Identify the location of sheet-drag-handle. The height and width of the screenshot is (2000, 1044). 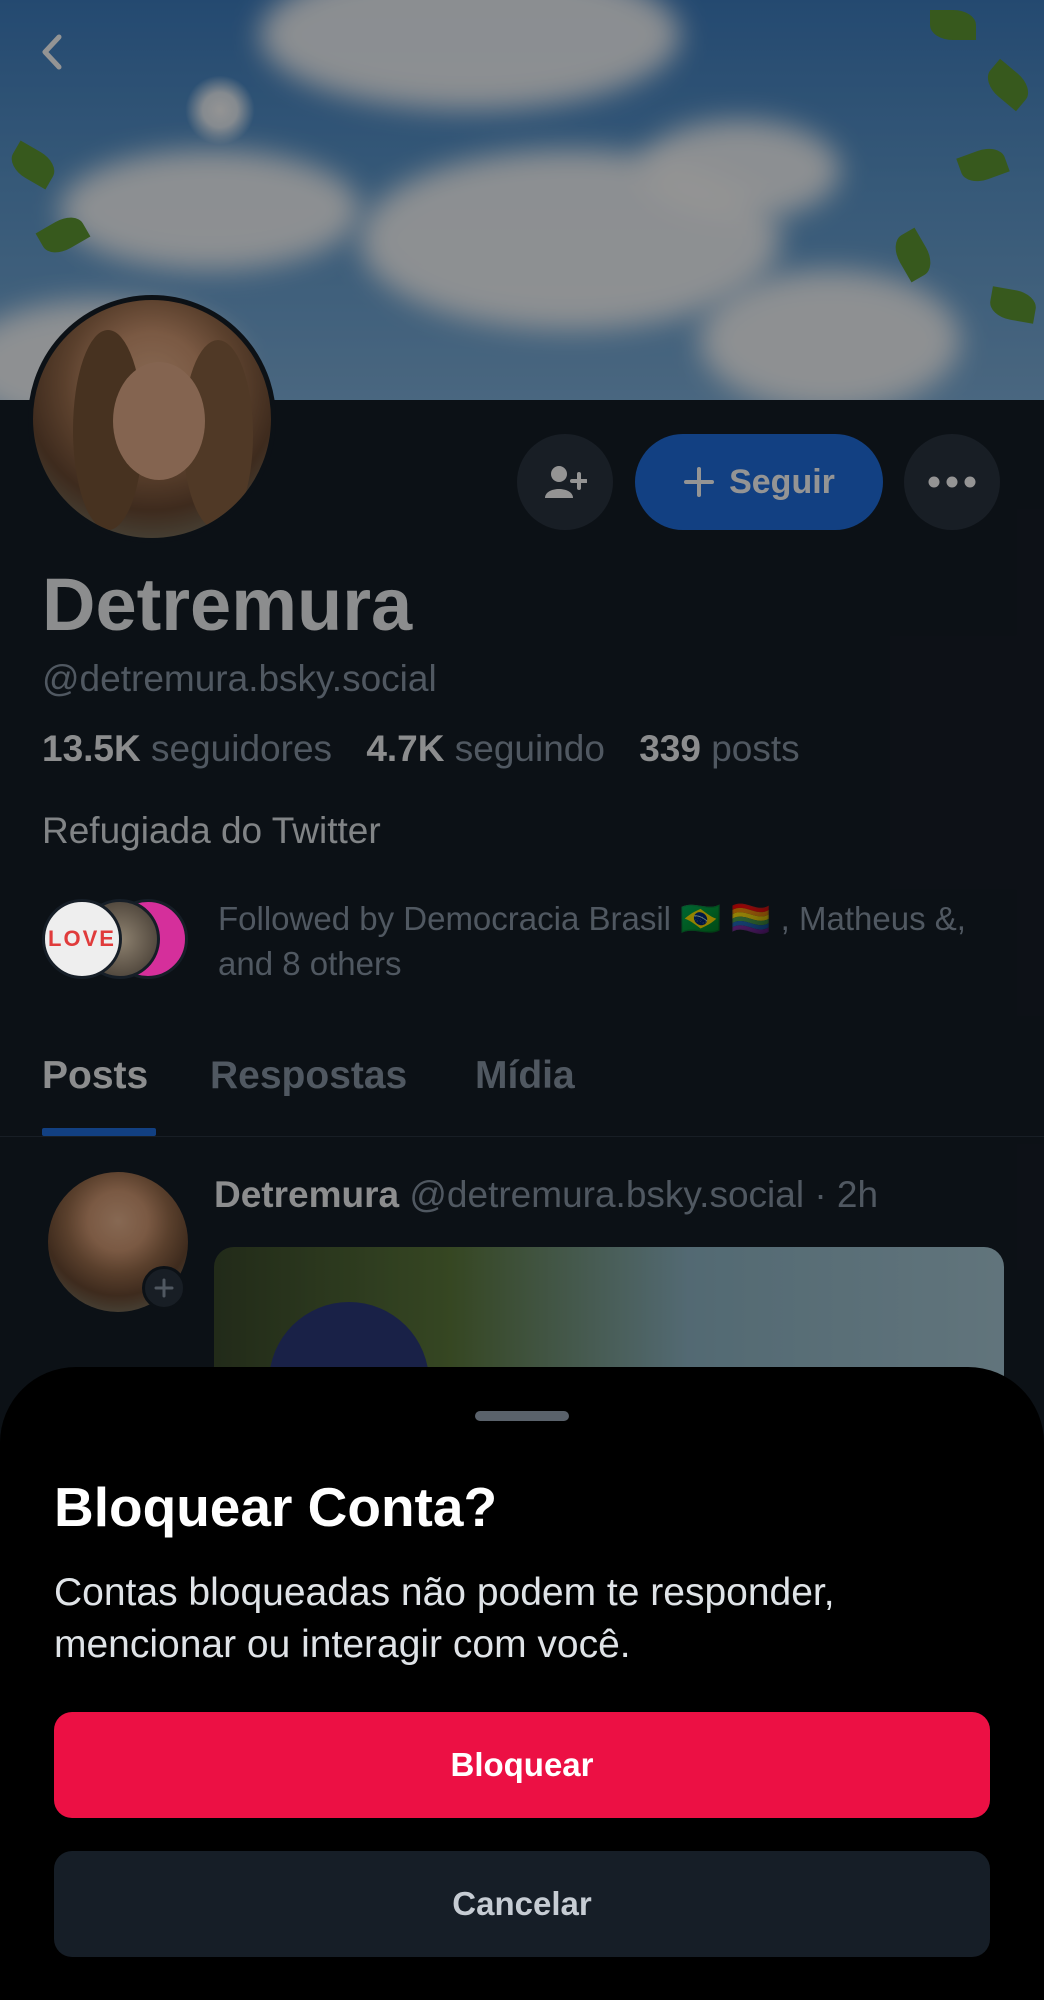
(522, 1416).